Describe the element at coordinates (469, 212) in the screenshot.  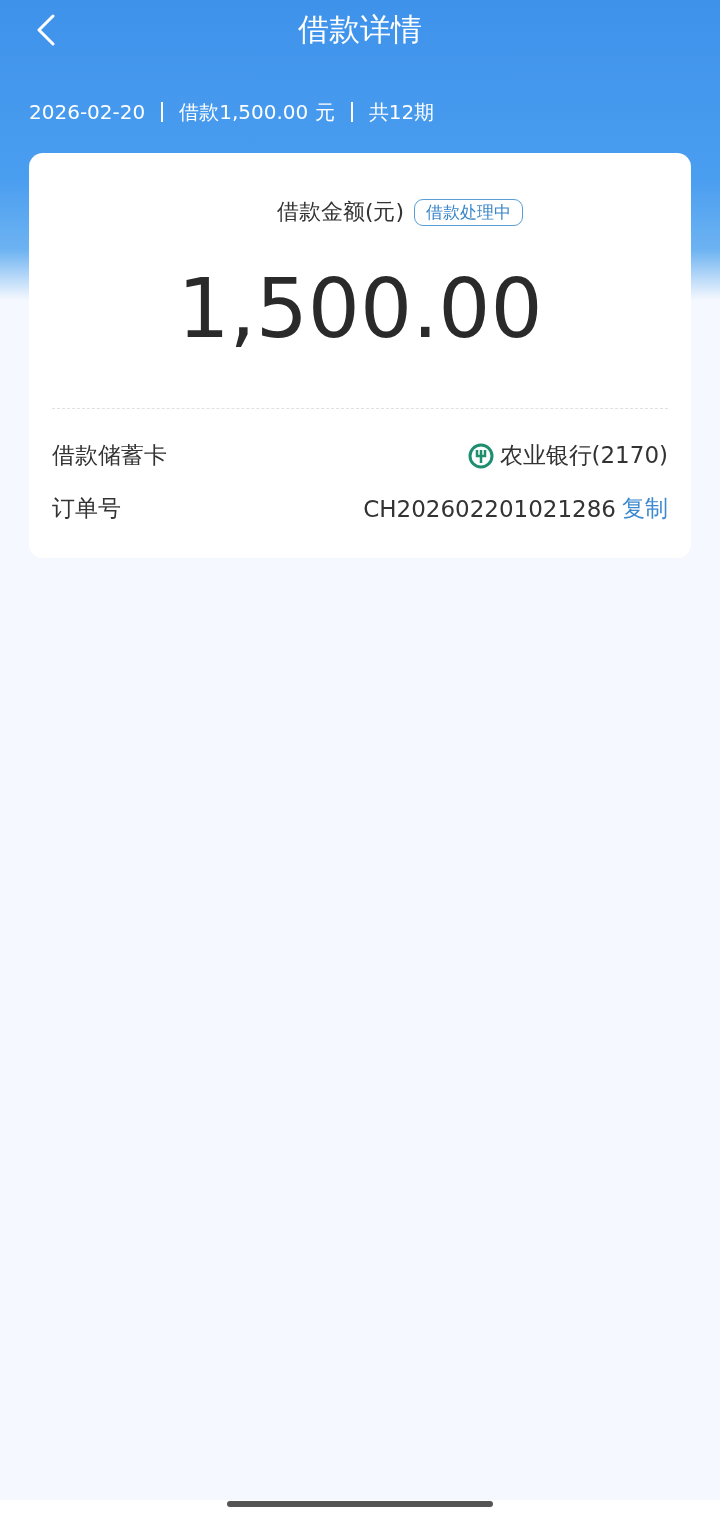
I see `status-badge: 借款处理中` at that location.